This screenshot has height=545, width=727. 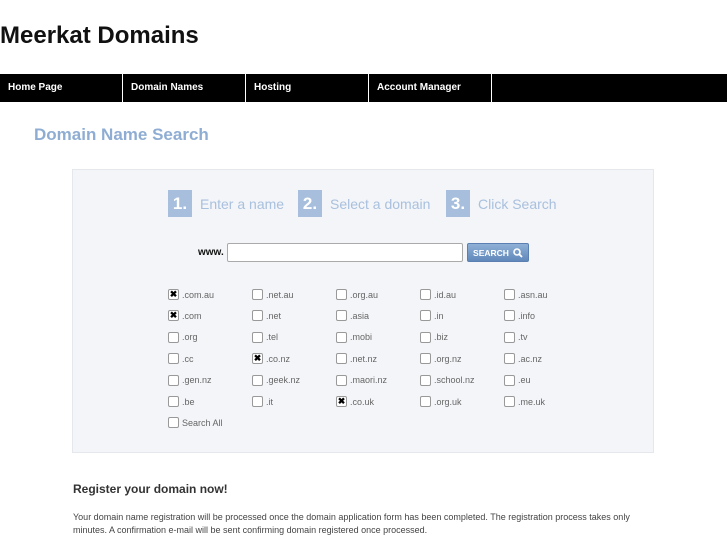 I want to click on domain-checkbox-gen-nz: .gen.nz, so click(x=190, y=380).